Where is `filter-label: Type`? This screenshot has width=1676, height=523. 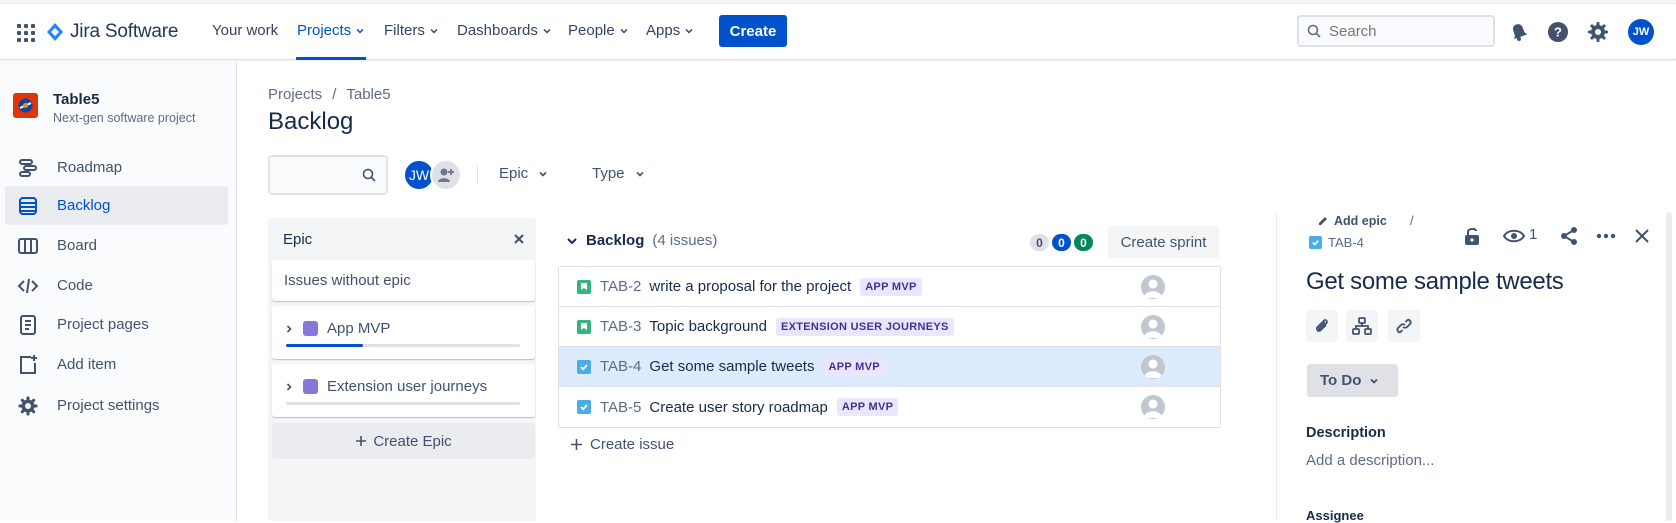
filter-label: Type is located at coordinates (608, 173).